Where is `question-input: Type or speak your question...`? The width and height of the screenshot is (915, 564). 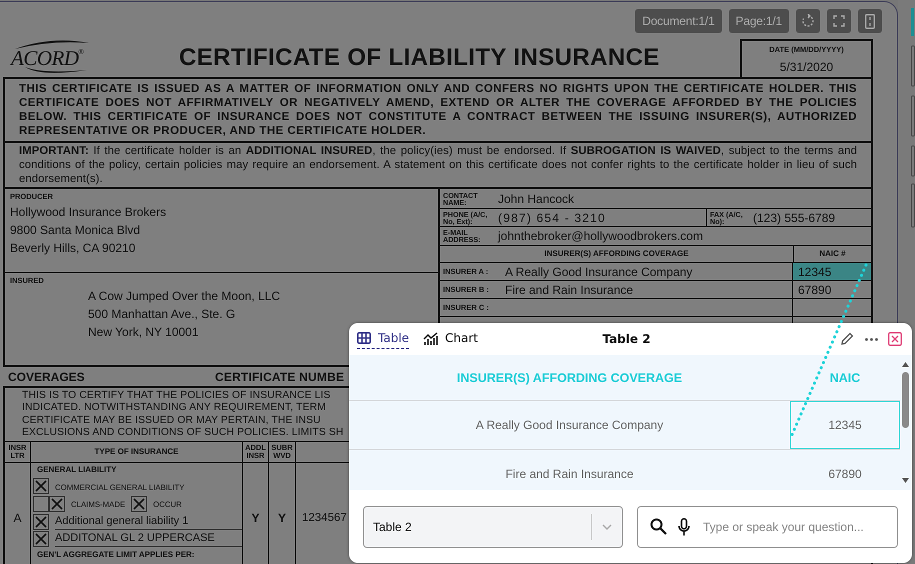
question-input: Type or speak your question... is located at coordinates (799, 526).